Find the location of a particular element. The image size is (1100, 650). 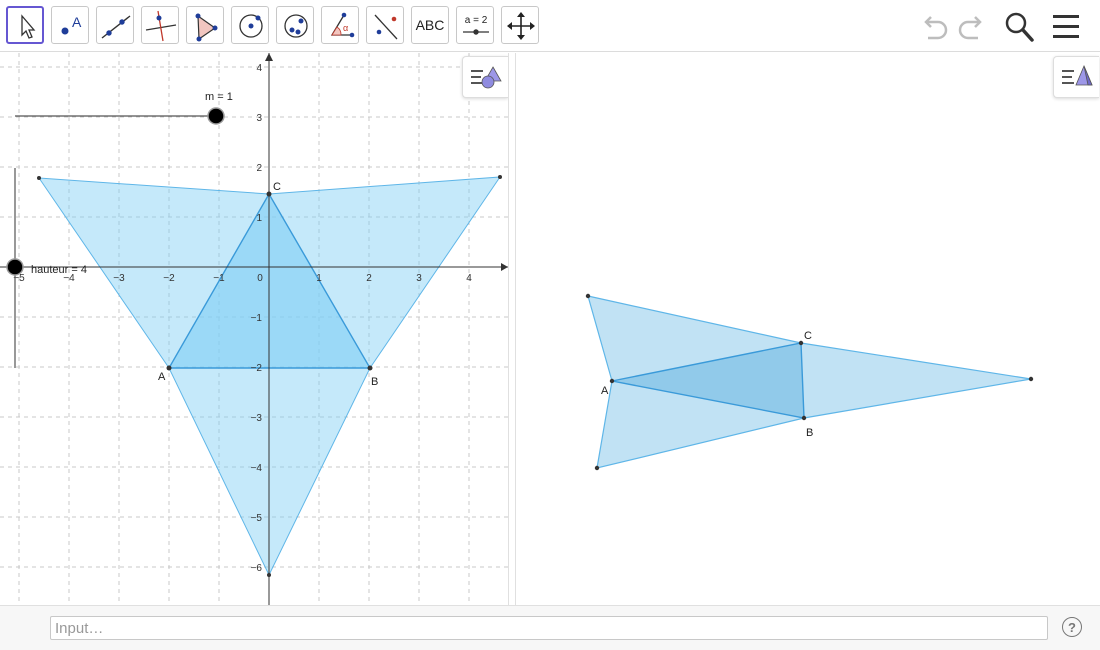

y-tick: 3 is located at coordinates (259, 118).